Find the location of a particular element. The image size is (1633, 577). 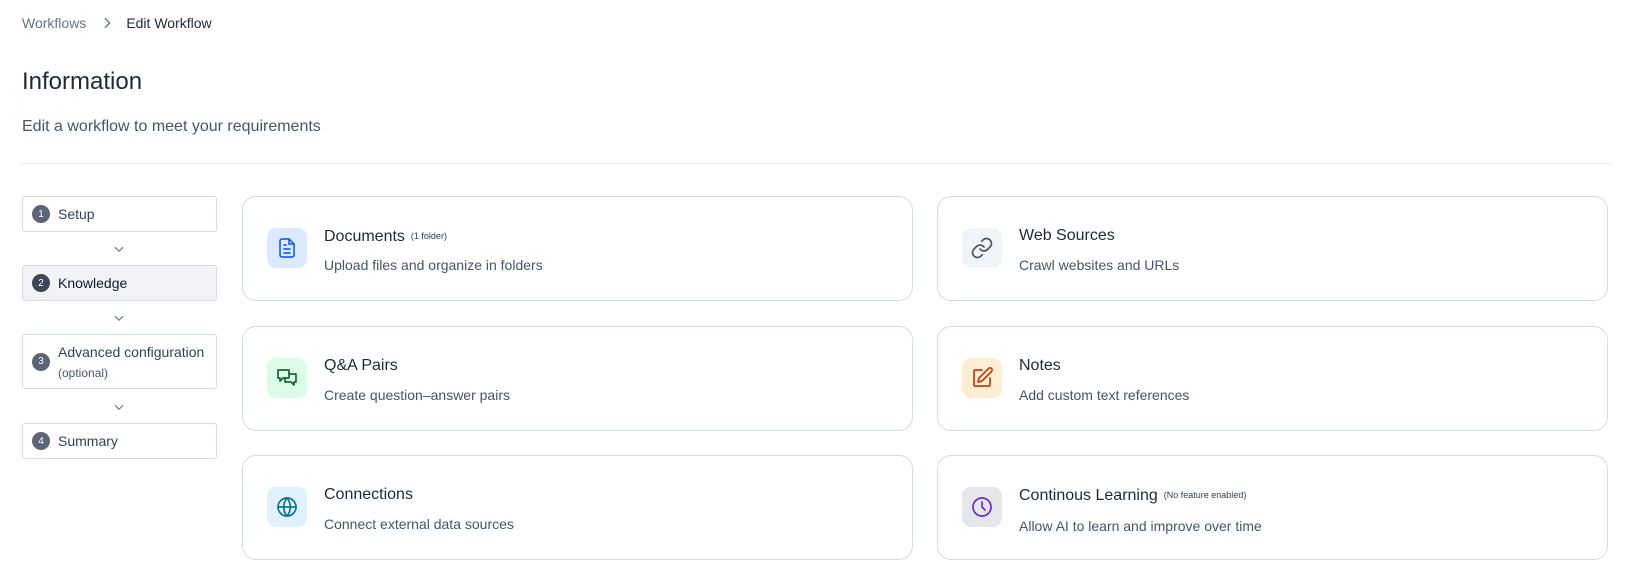

globe-icon is located at coordinates (287, 507).